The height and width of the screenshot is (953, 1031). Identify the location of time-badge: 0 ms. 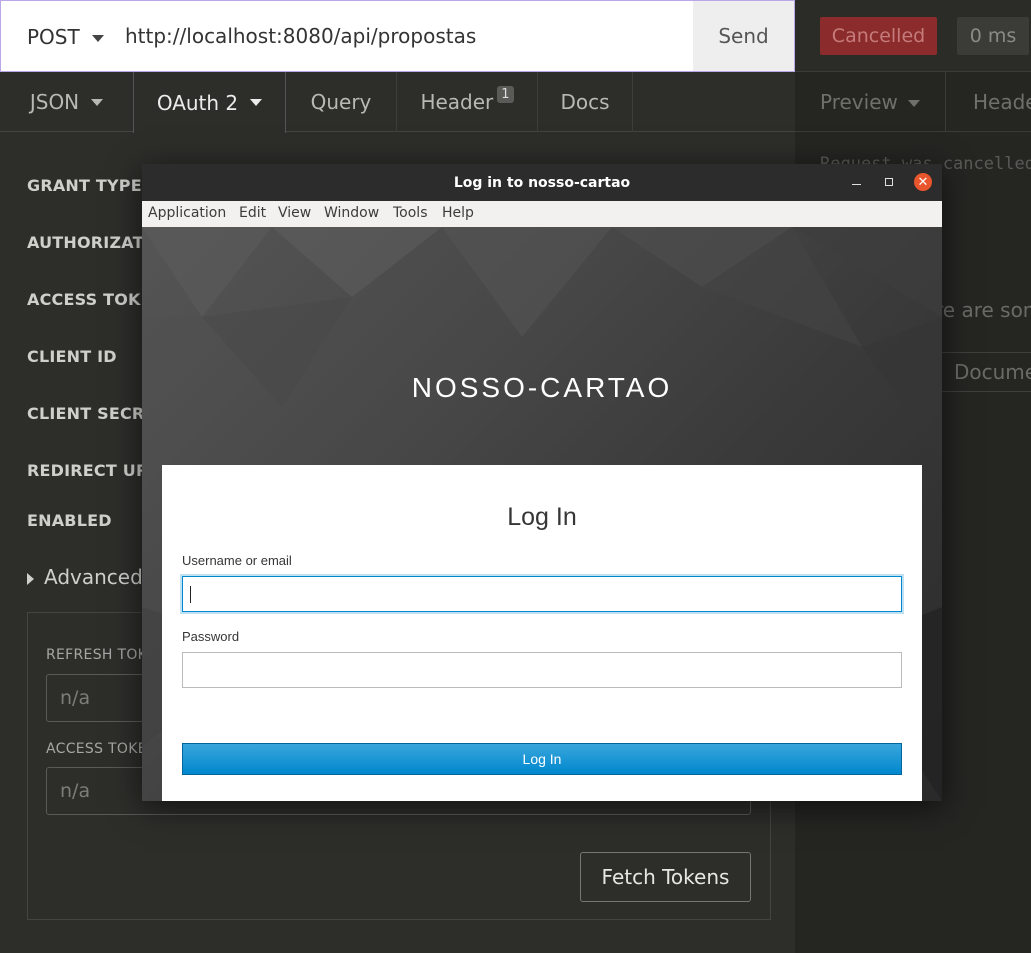
(993, 36).